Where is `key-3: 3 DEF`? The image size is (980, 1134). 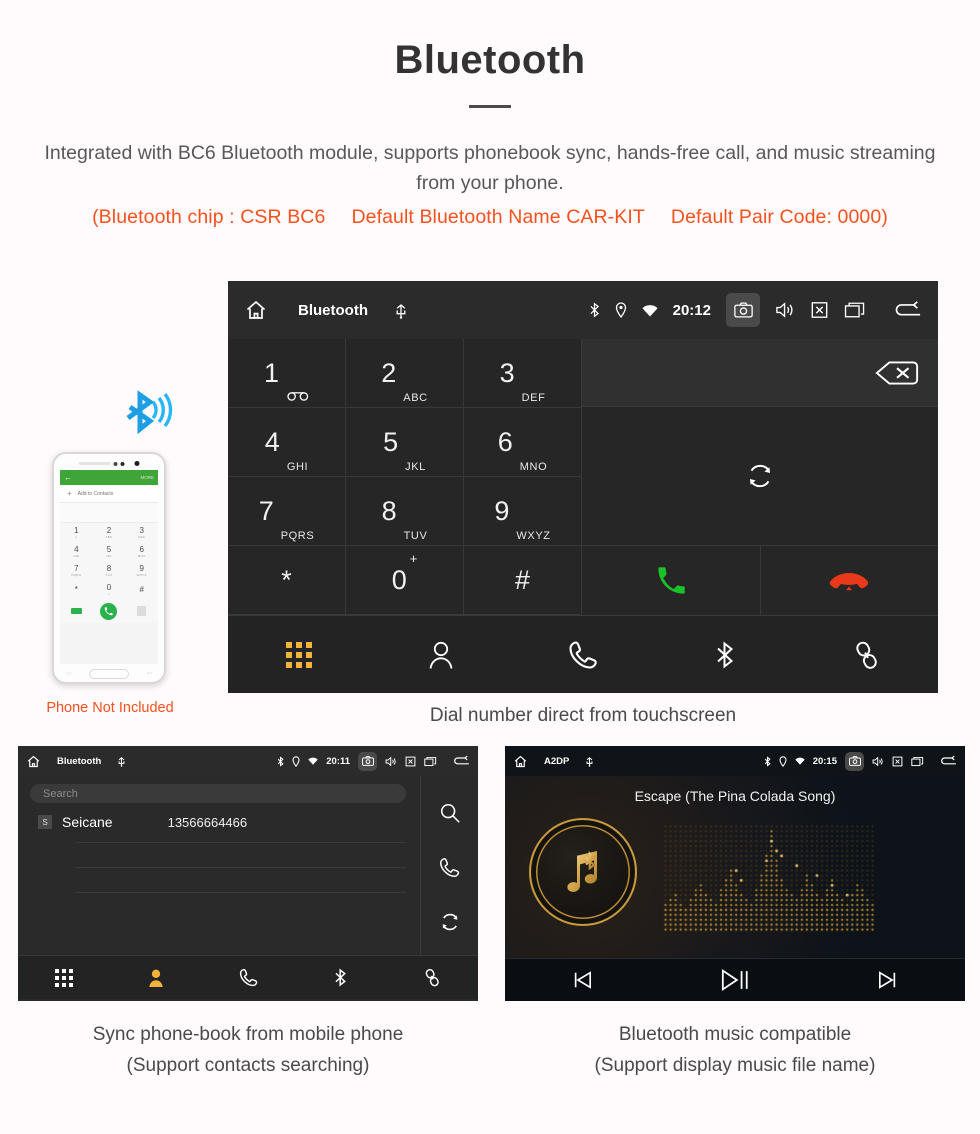 key-3: 3 DEF is located at coordinates (523, 373).